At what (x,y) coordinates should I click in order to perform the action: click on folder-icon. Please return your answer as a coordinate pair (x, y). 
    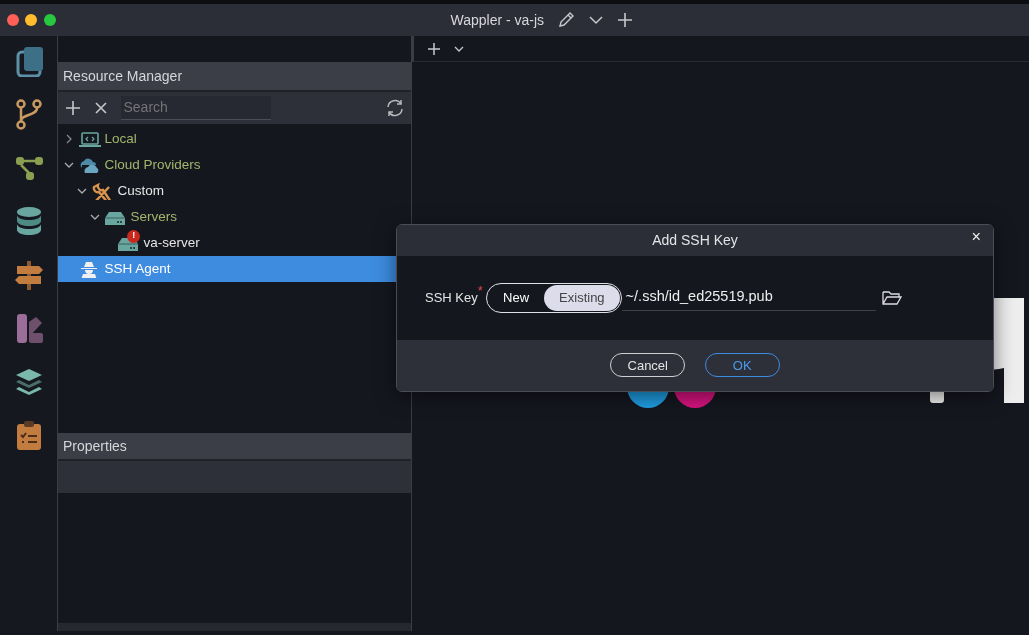
    Looking at the image, I should click on (892, 298).